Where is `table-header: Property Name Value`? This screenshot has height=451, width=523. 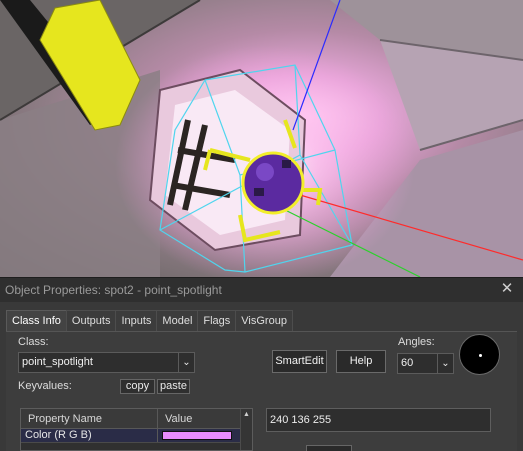 table-header: Property Name Value is located at coordinates (136, 419).